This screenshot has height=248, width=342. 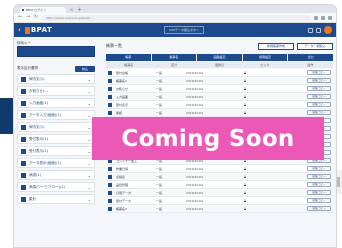 What do you see at coordinates (71, 10) in the screenshot?
I see `close-tab-icon: ×` at bounding box center [71, 10].